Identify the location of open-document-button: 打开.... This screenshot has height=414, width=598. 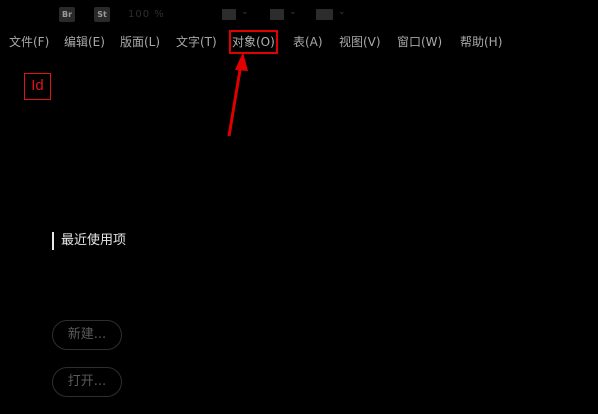
(87, 382).